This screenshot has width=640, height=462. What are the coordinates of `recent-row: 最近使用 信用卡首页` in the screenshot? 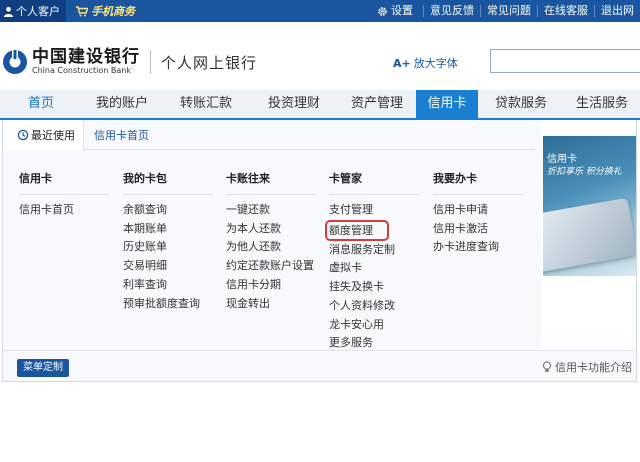 It's located at (269, 134).